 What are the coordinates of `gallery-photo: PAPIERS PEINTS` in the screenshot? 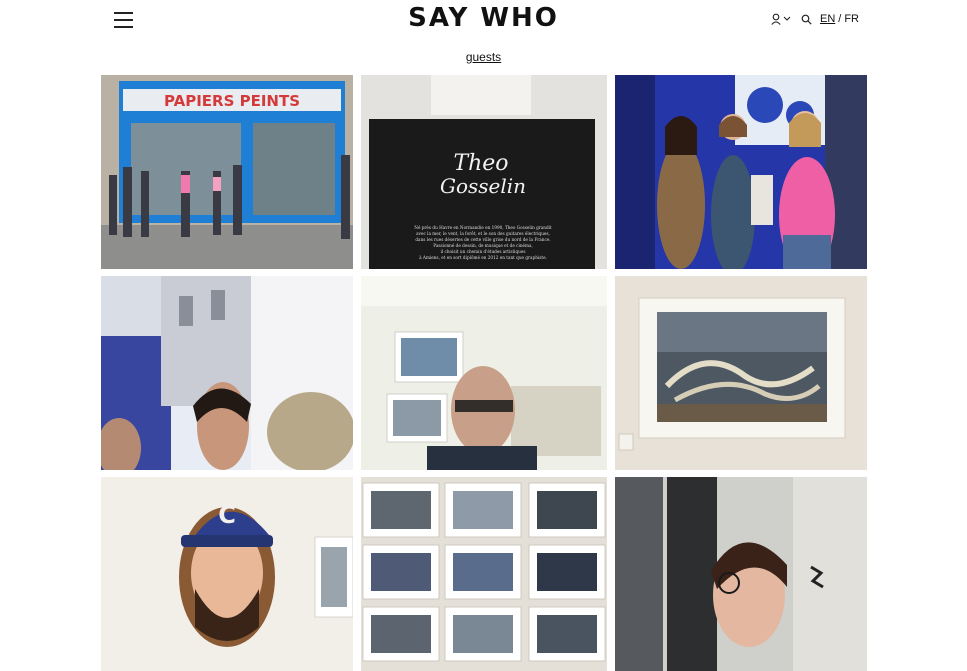 It's located at (227, 172).